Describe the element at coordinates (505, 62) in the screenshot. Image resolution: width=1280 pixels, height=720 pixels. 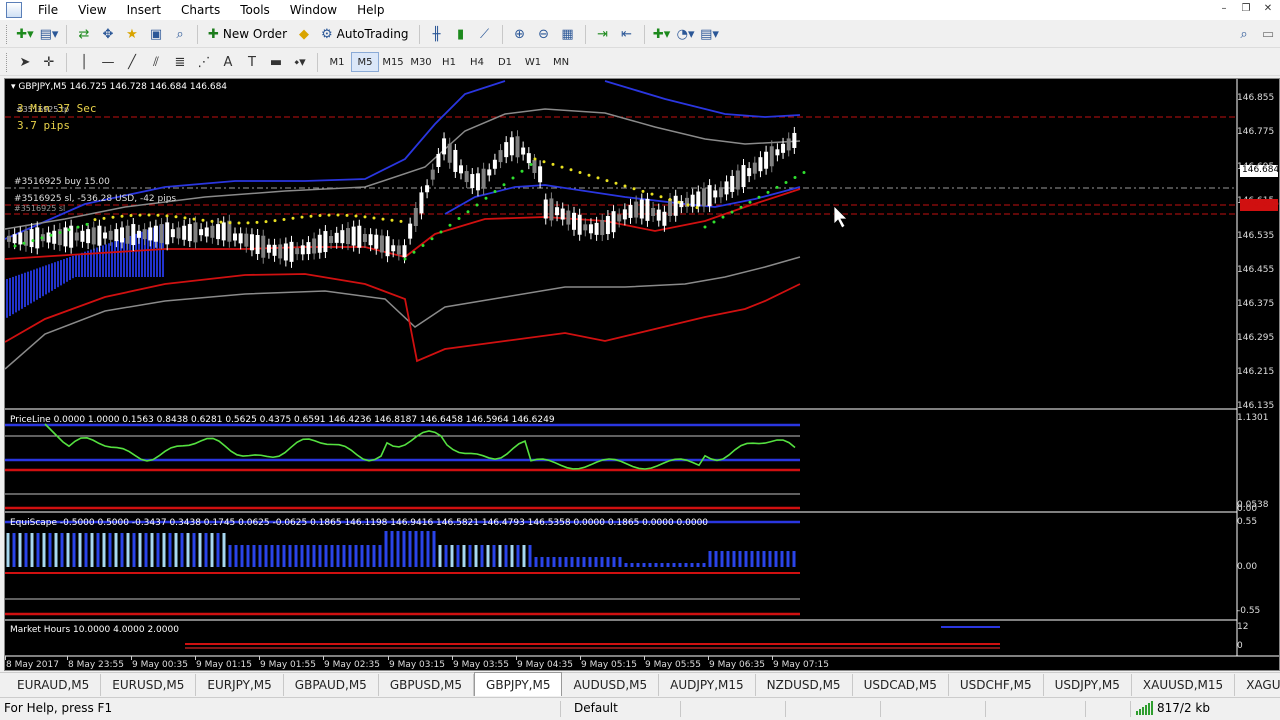
I see `timeframe-d1: D1` at that location.